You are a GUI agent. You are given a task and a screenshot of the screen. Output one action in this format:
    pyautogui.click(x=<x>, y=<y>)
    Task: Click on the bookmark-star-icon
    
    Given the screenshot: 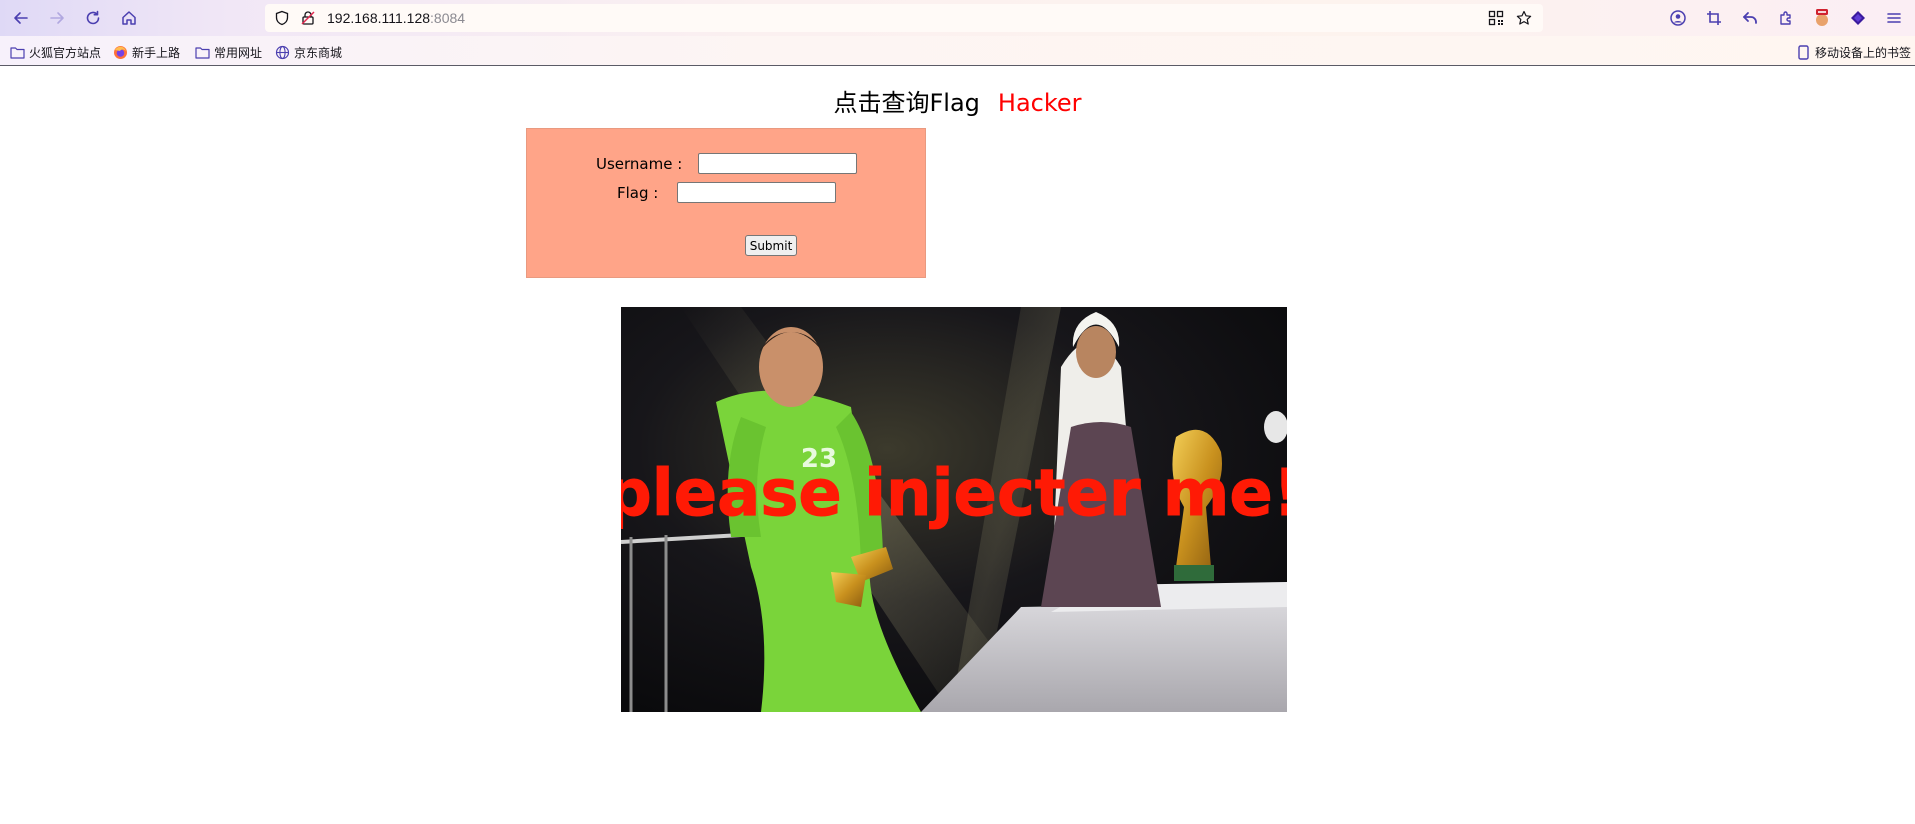 What is the action you would take?
    pyautogui.click(x=1524, y=18)
    